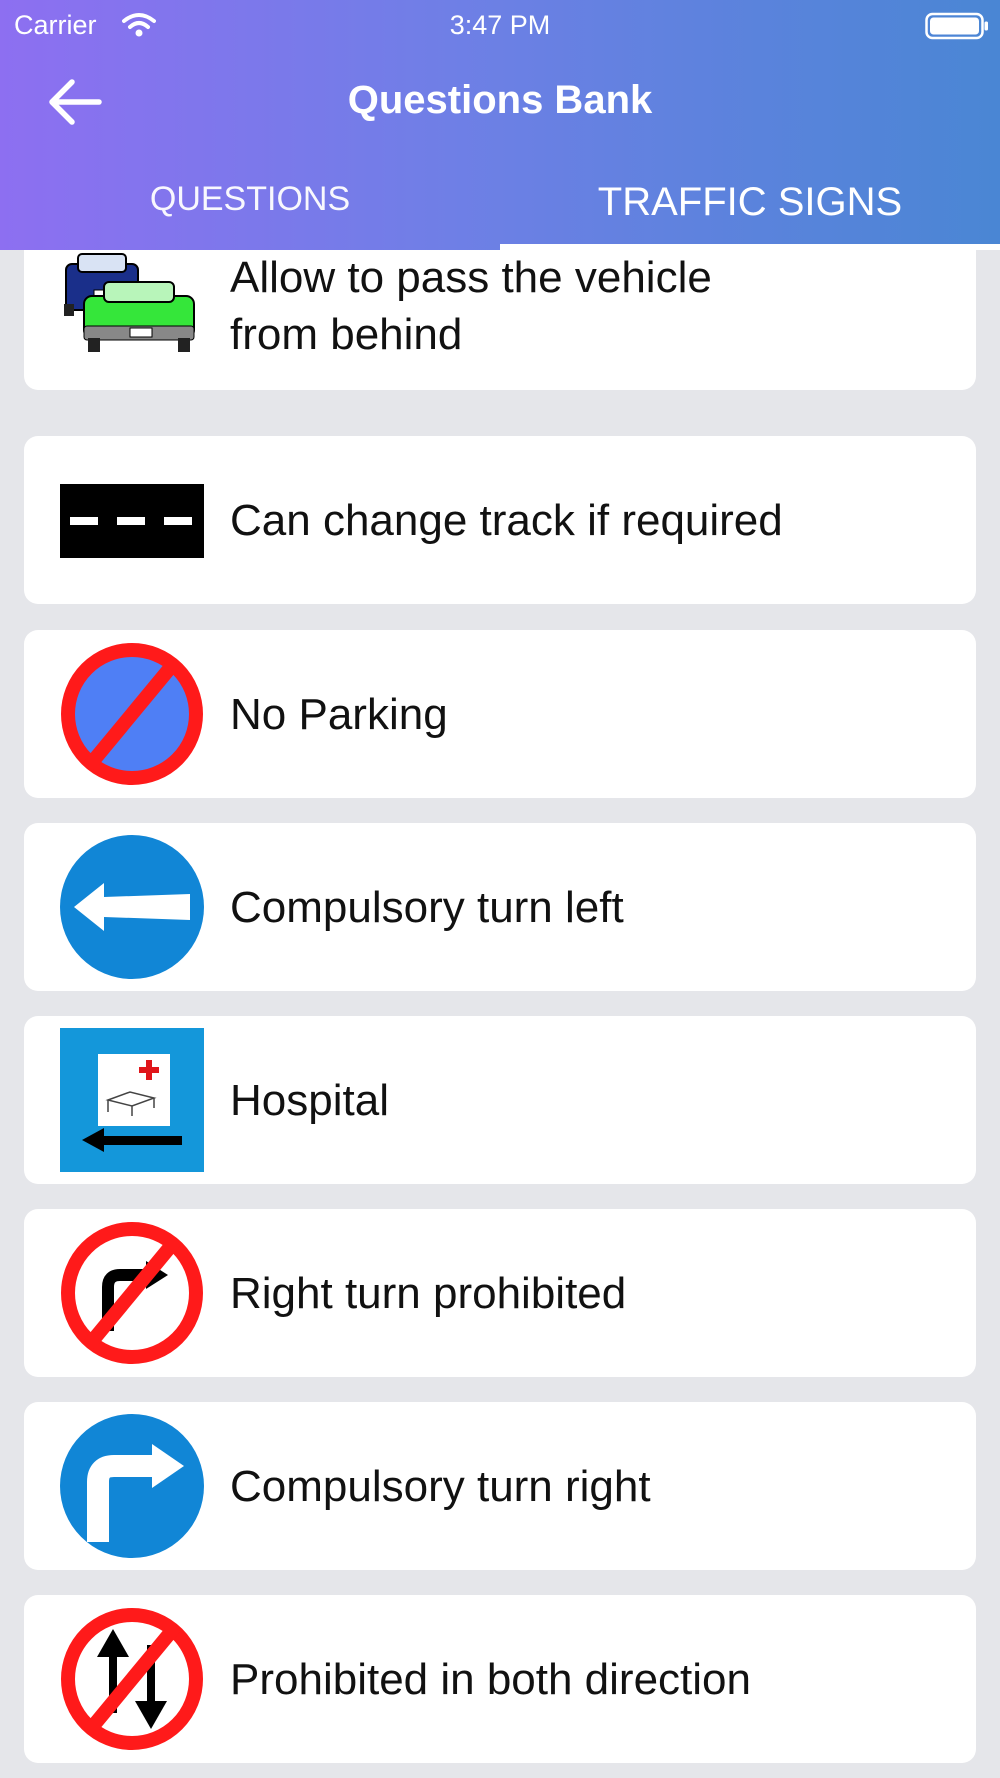 The width and height of the screenshot is (1000, 1778). Describe the element at coordinates (132, 1679) in the screenshot. I see `no-entry-both-directions-sign-icon` at that location.